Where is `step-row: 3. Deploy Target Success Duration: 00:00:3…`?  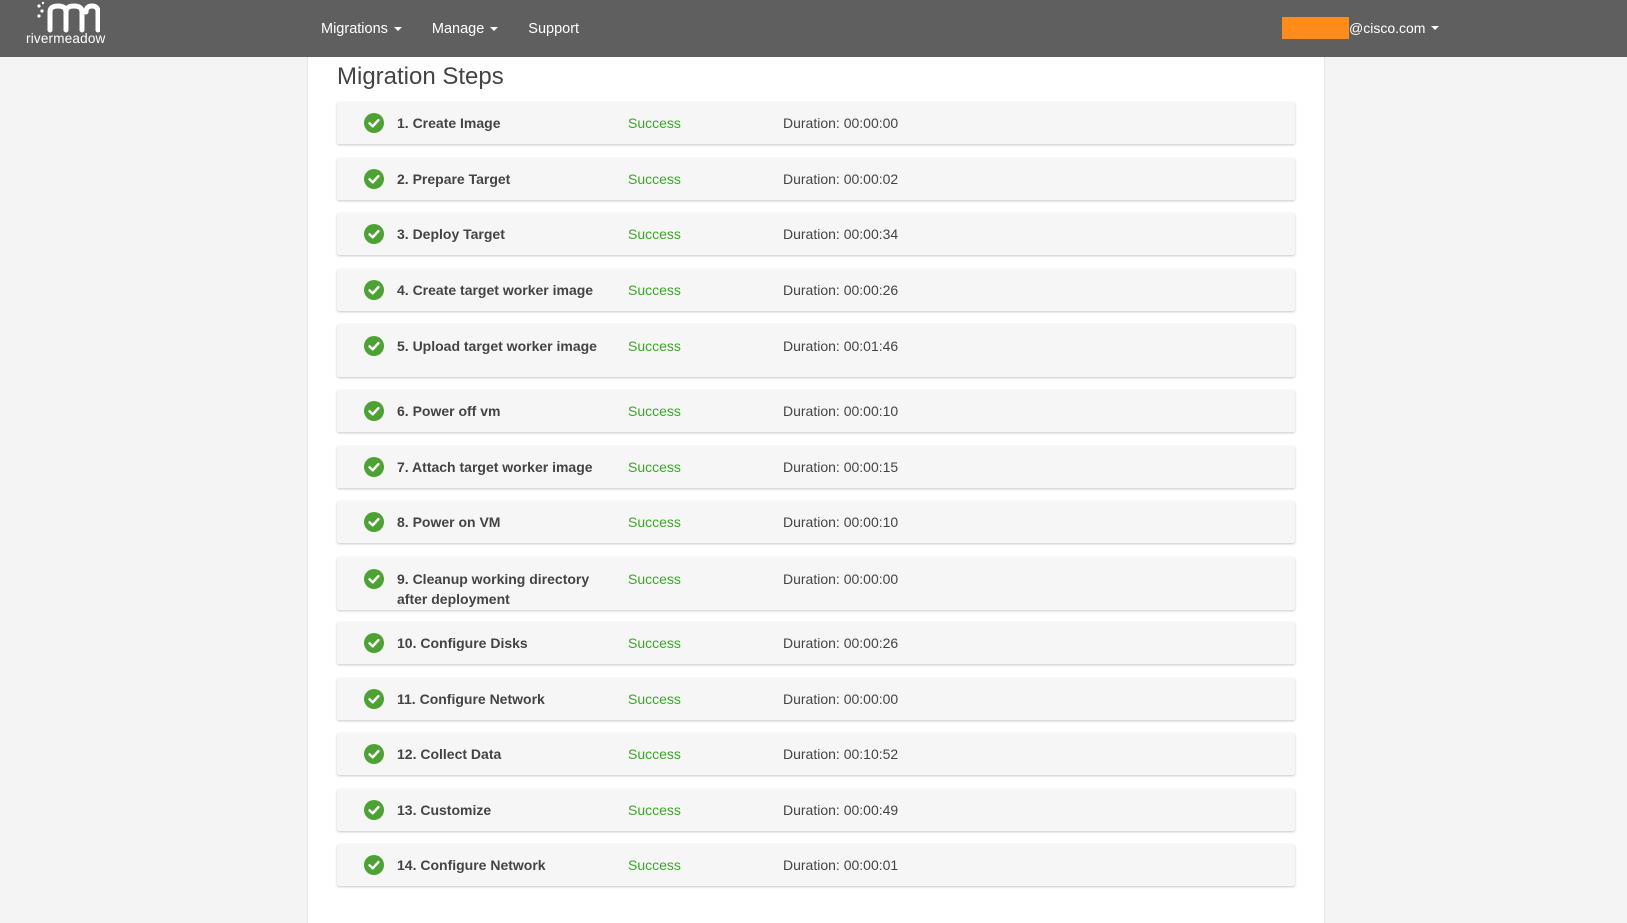
step-row: 3. Deploy Target Success Duration: 00:00:3… is located at coordinates (816, 234).